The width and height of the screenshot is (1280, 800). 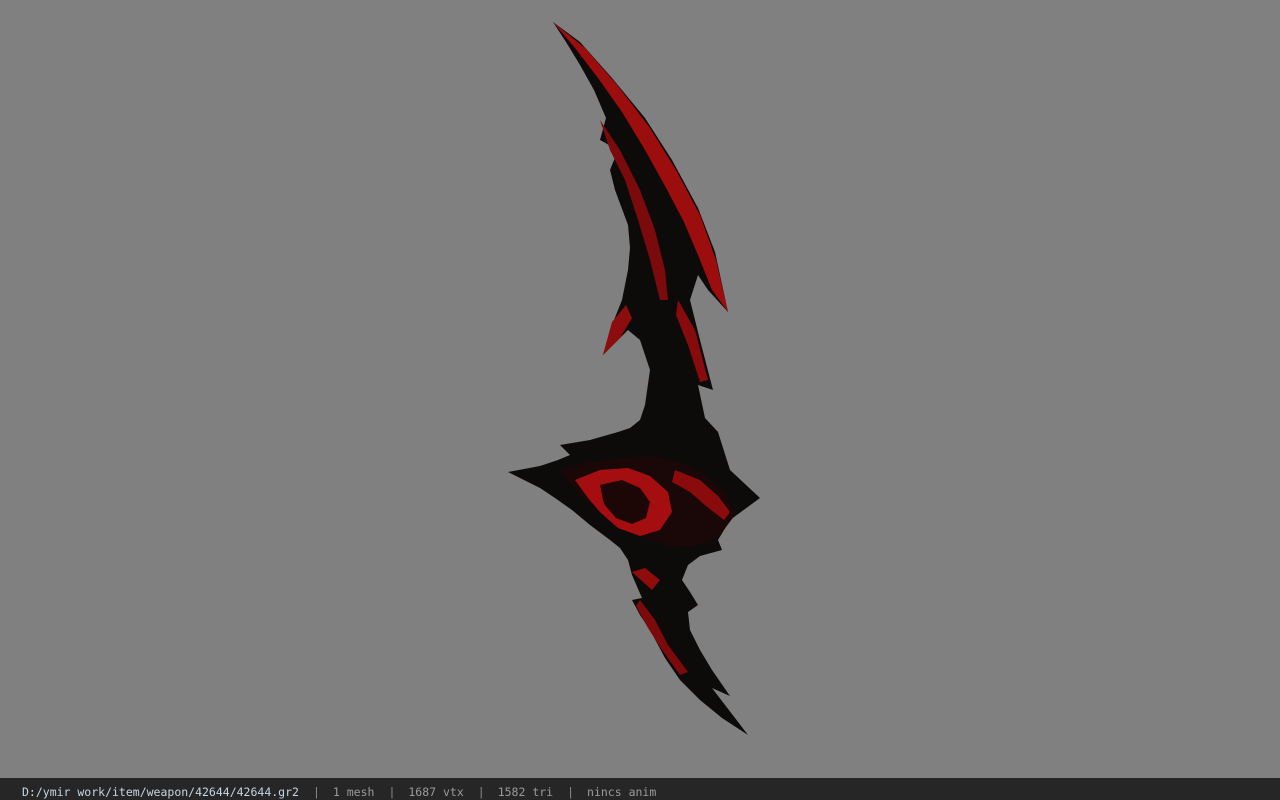 What do you see at coordinates (353, 792) in the screenshot?
I see `mesh-count: 1 mesh` at bounding box center [353, 792].